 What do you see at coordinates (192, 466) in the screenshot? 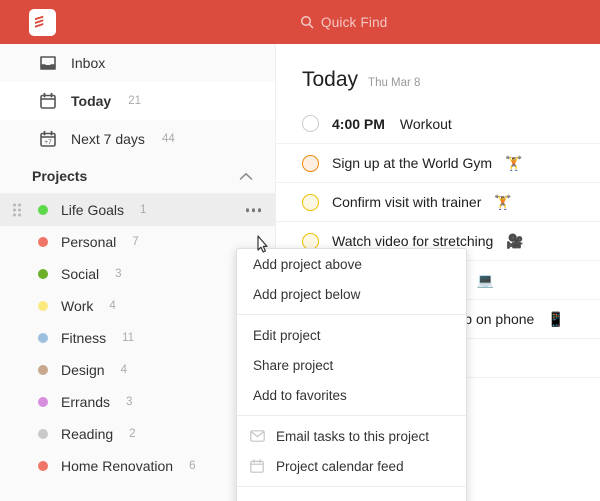
I see `project-count: 6` at bounding box center [192, 466].